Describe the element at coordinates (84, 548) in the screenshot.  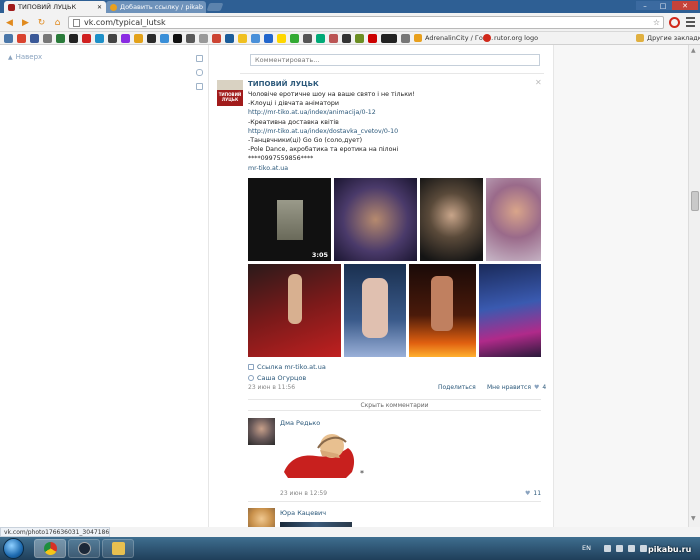
I see `taskbar-steam` at that location.